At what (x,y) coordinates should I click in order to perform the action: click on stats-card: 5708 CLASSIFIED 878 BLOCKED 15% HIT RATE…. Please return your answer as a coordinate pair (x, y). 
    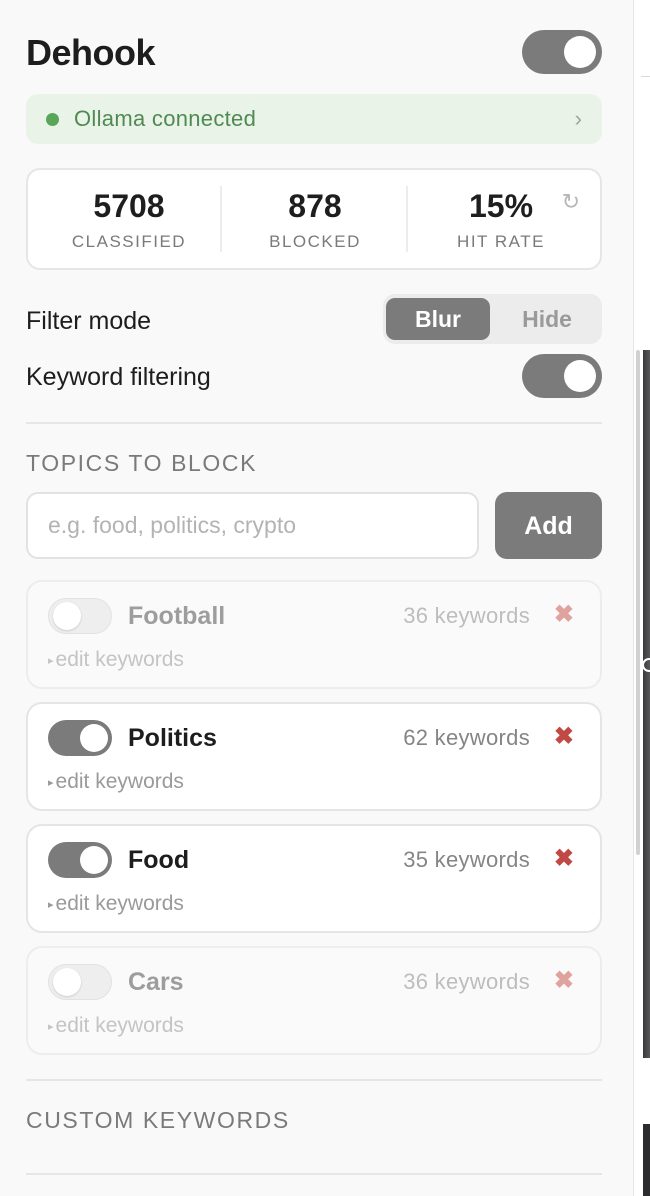
    Looking at the image, I should click on (314, 219).